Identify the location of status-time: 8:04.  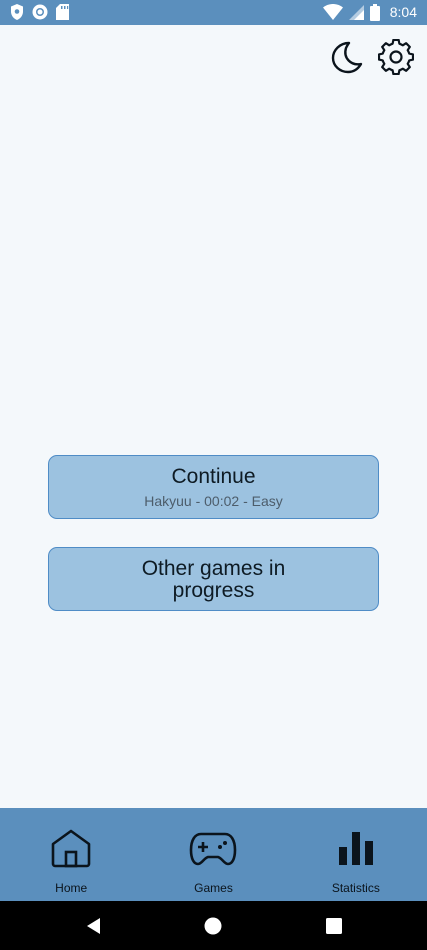
(403, 12).